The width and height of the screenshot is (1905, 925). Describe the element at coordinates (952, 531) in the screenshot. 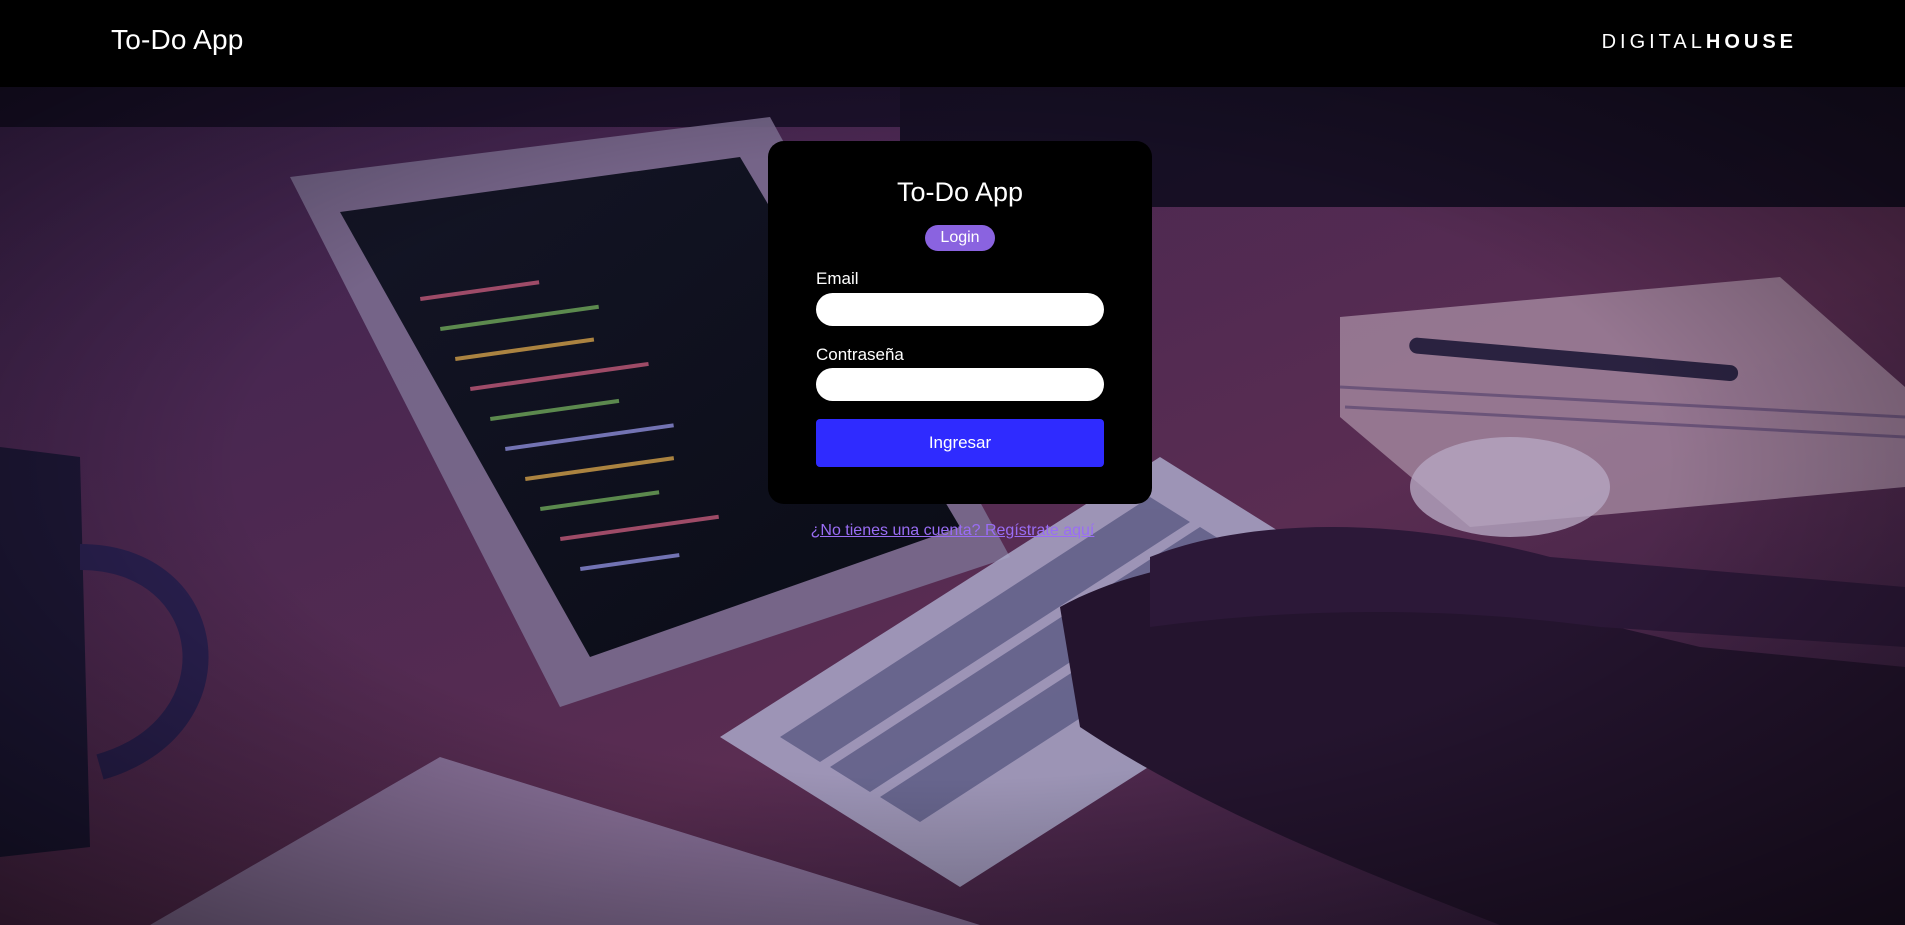

I see `register-link: ¿No tienes una cuenta? Regístrate aquí` at that location.